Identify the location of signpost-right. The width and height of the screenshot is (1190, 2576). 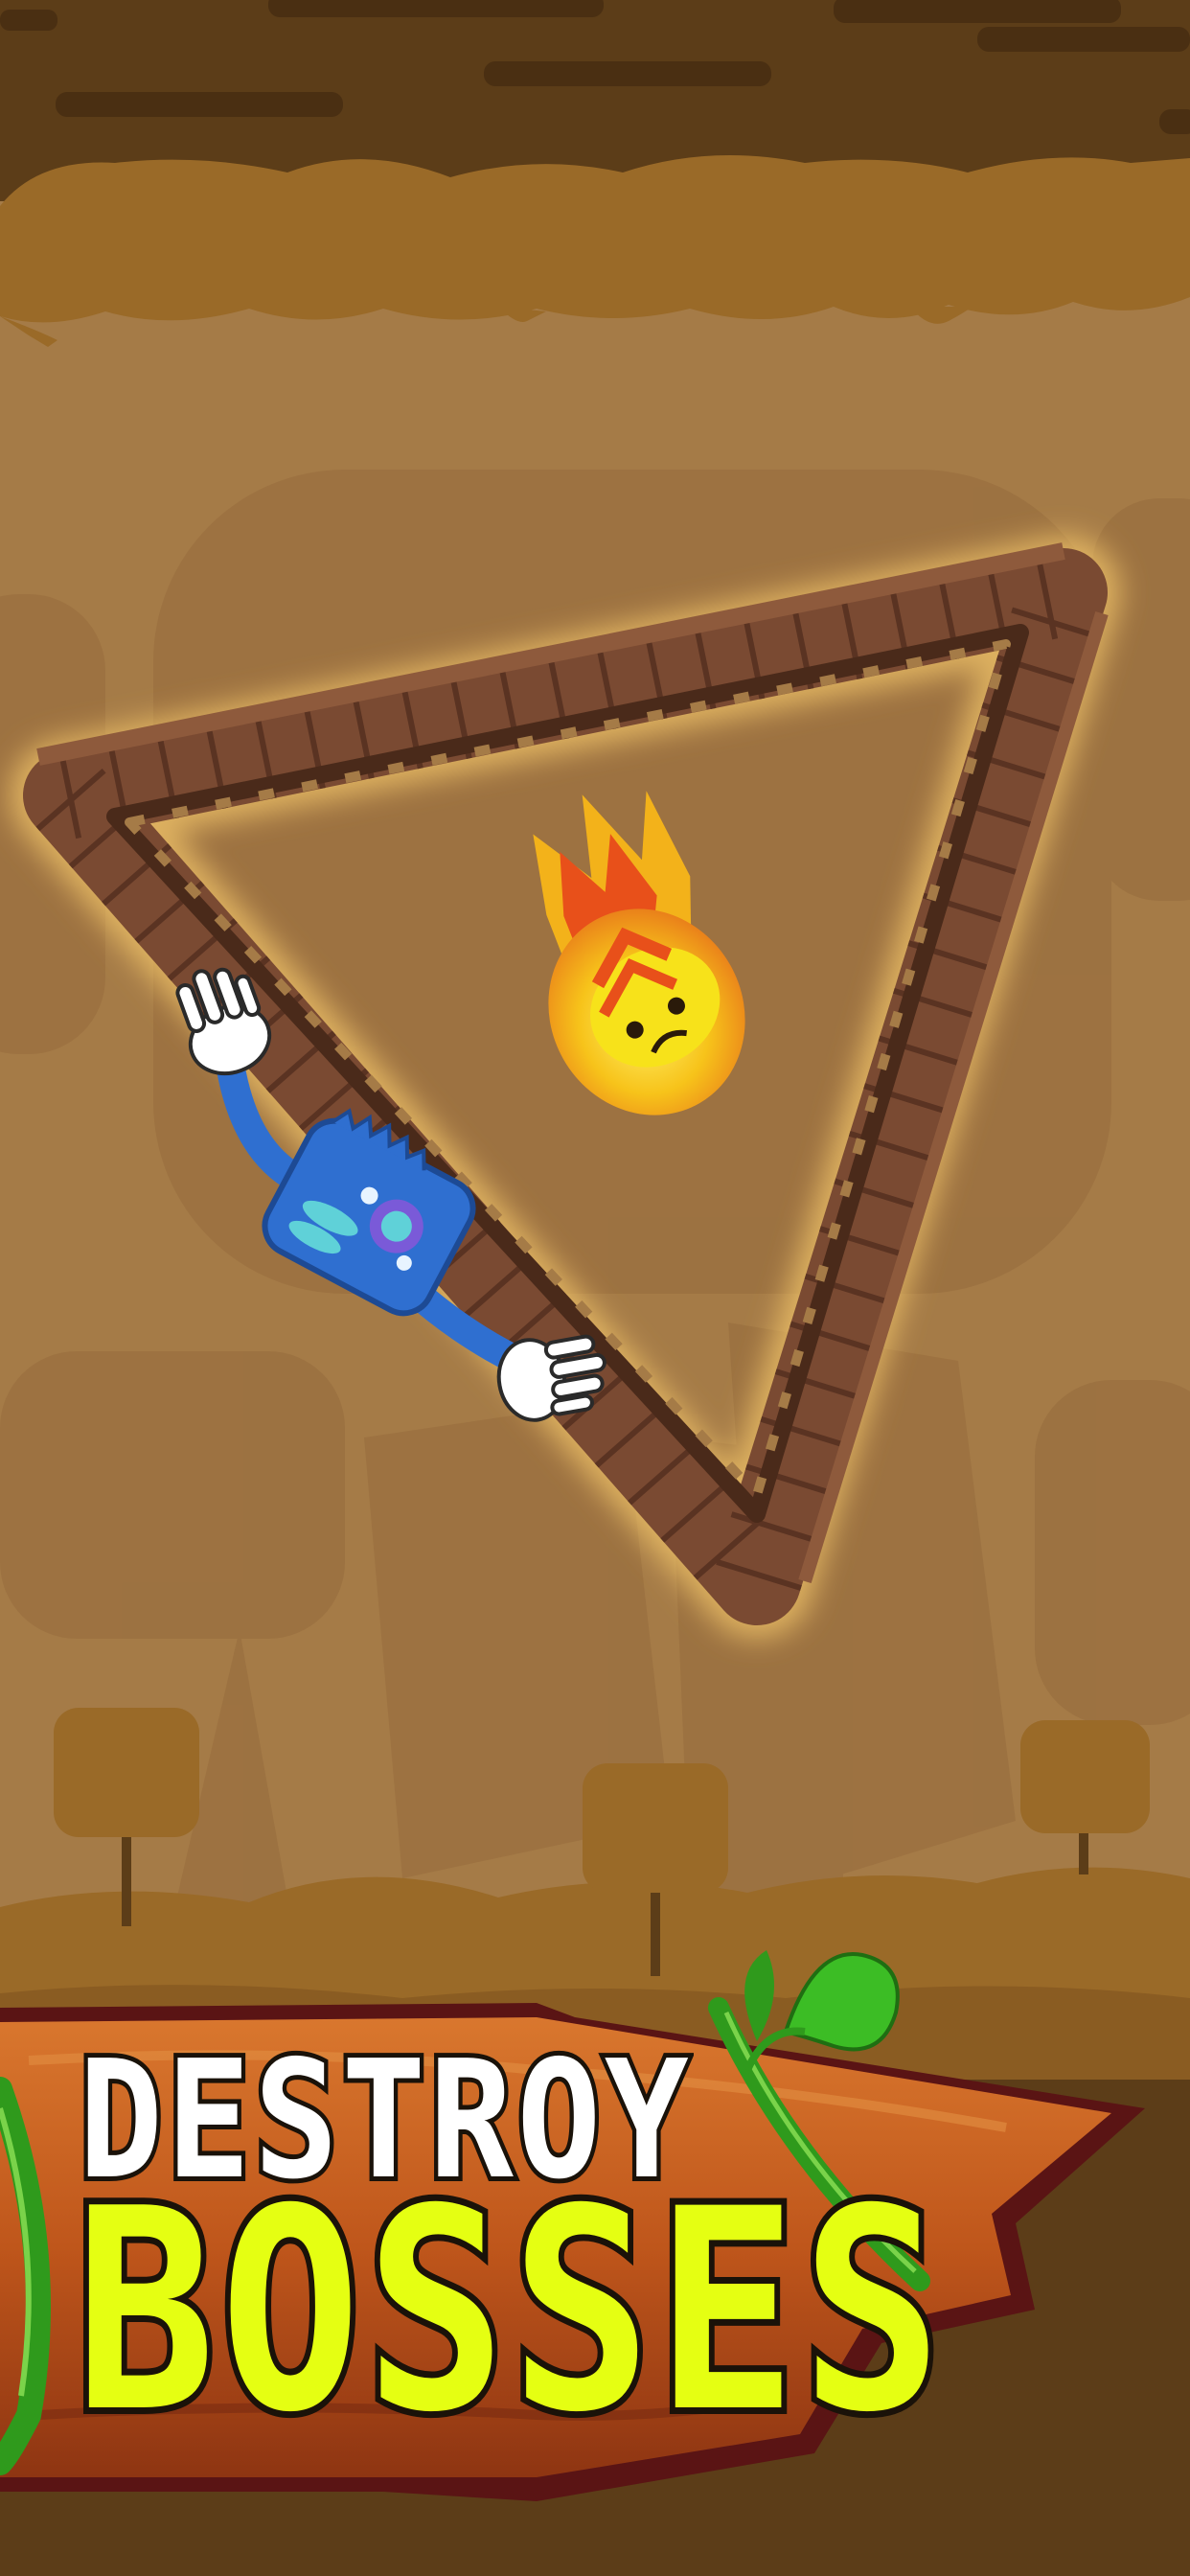
(1085, 1797).